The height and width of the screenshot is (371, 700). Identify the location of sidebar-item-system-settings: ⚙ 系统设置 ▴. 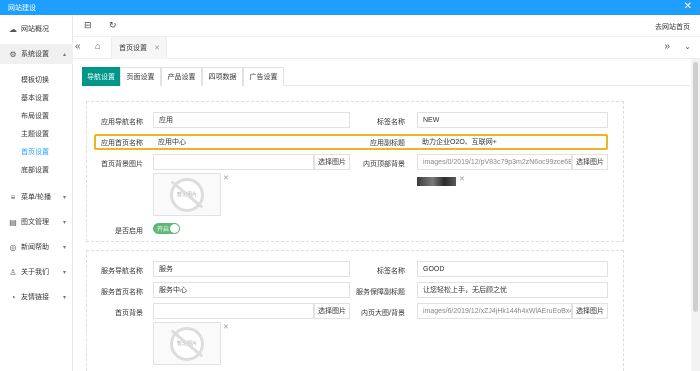
(36, 54).